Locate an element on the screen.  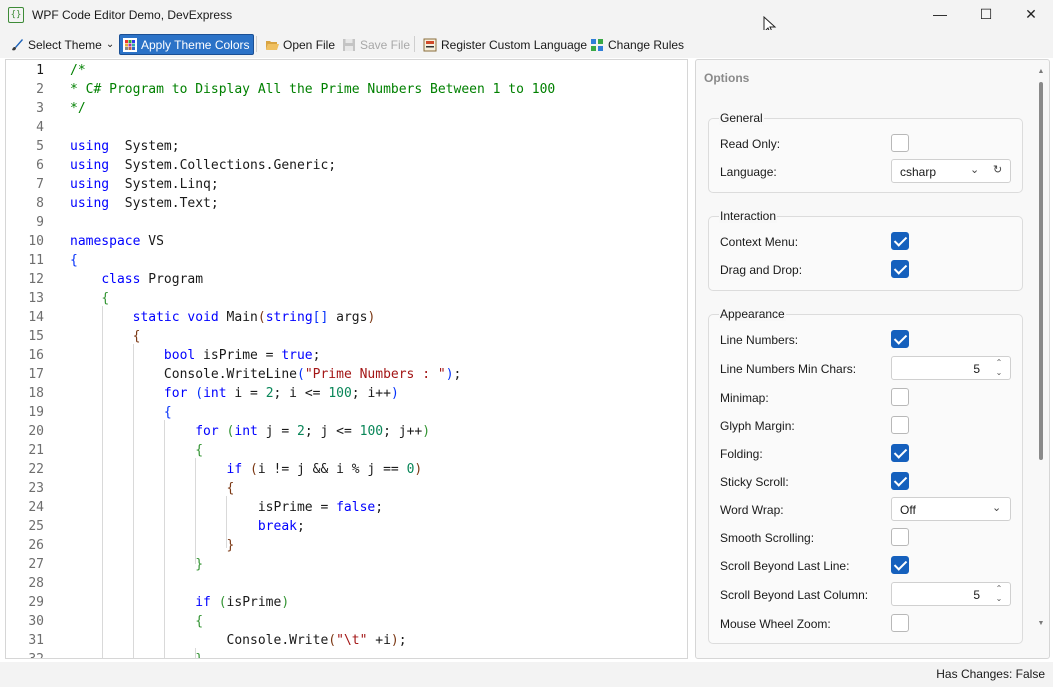
scroll-down-icon: ▼ is located at coordinates (1041, 624).